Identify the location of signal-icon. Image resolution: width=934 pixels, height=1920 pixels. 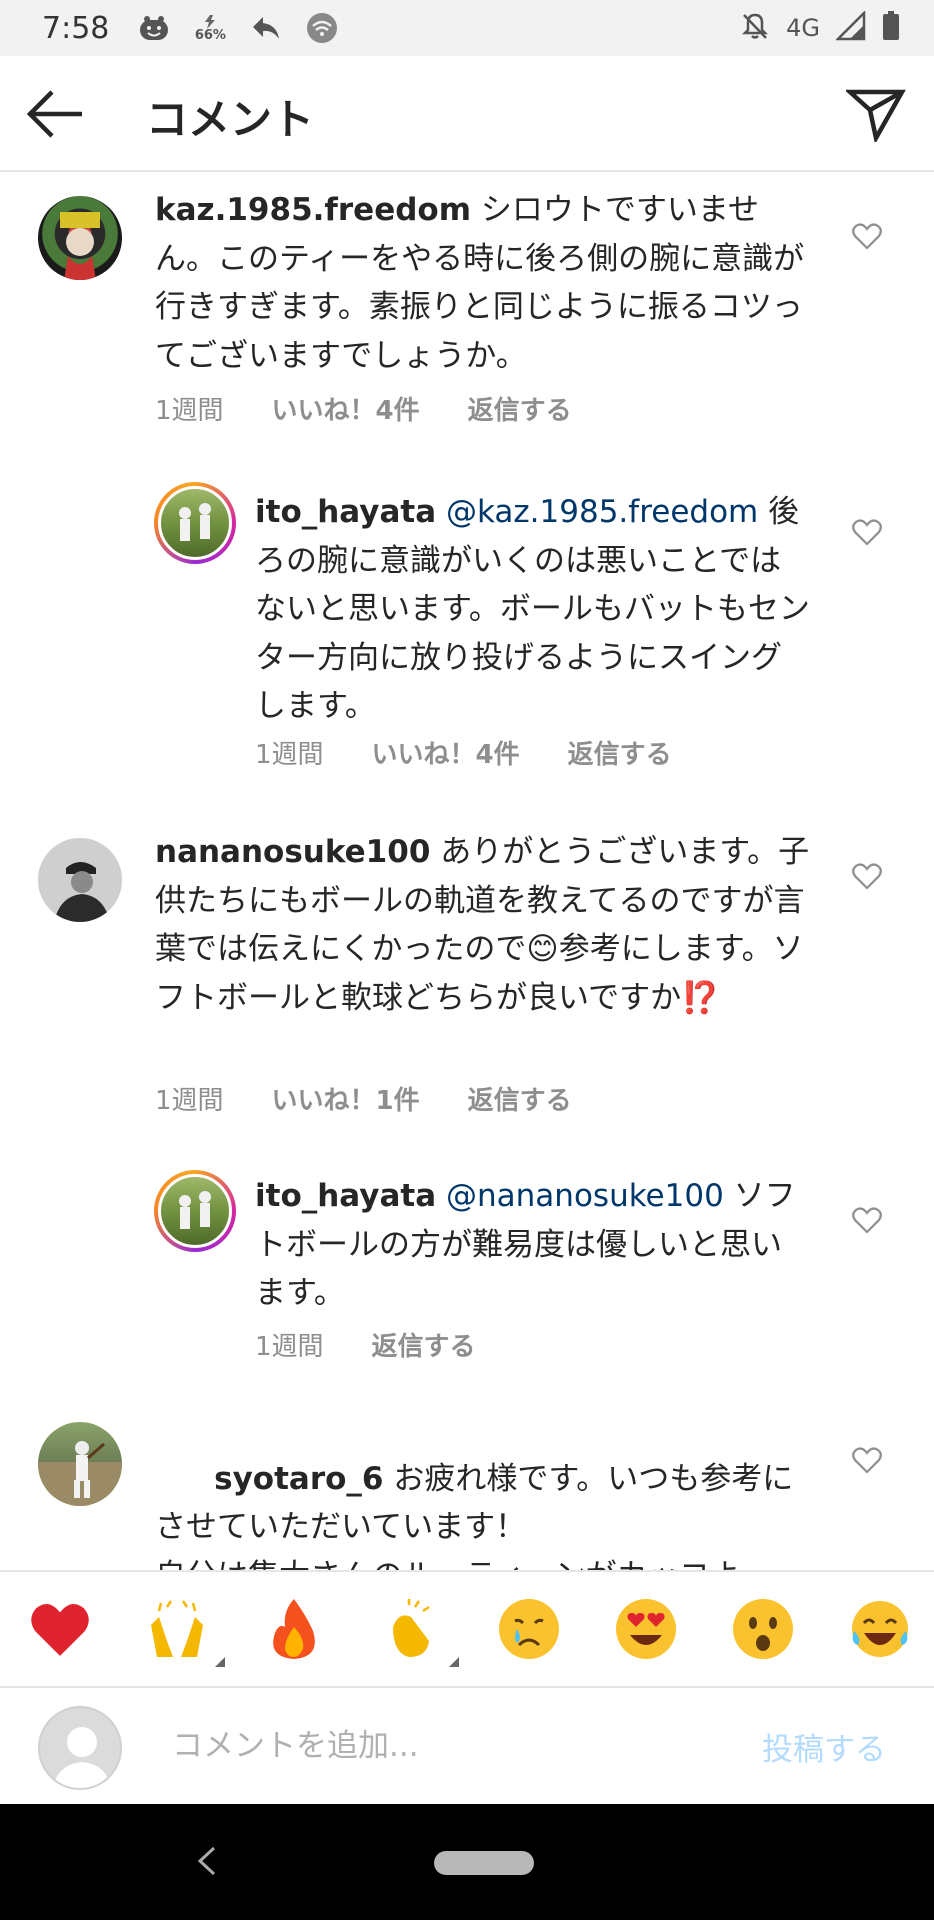
(850, 27).